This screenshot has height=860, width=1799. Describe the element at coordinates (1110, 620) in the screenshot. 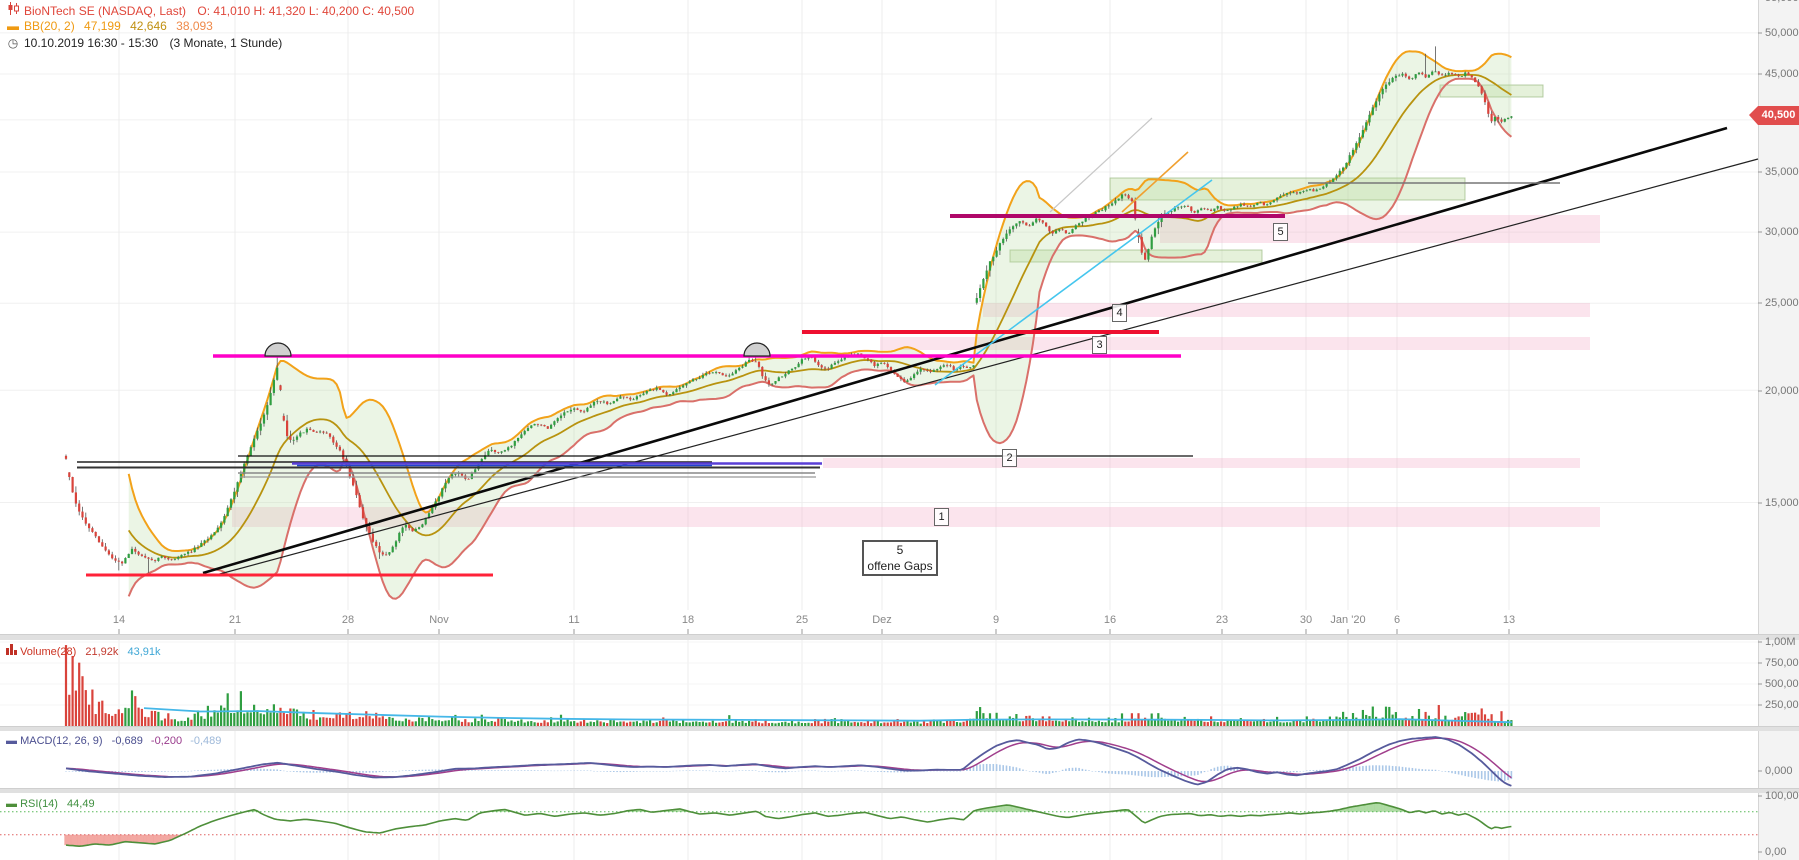

I see `date-axis-label: 16` at that location.